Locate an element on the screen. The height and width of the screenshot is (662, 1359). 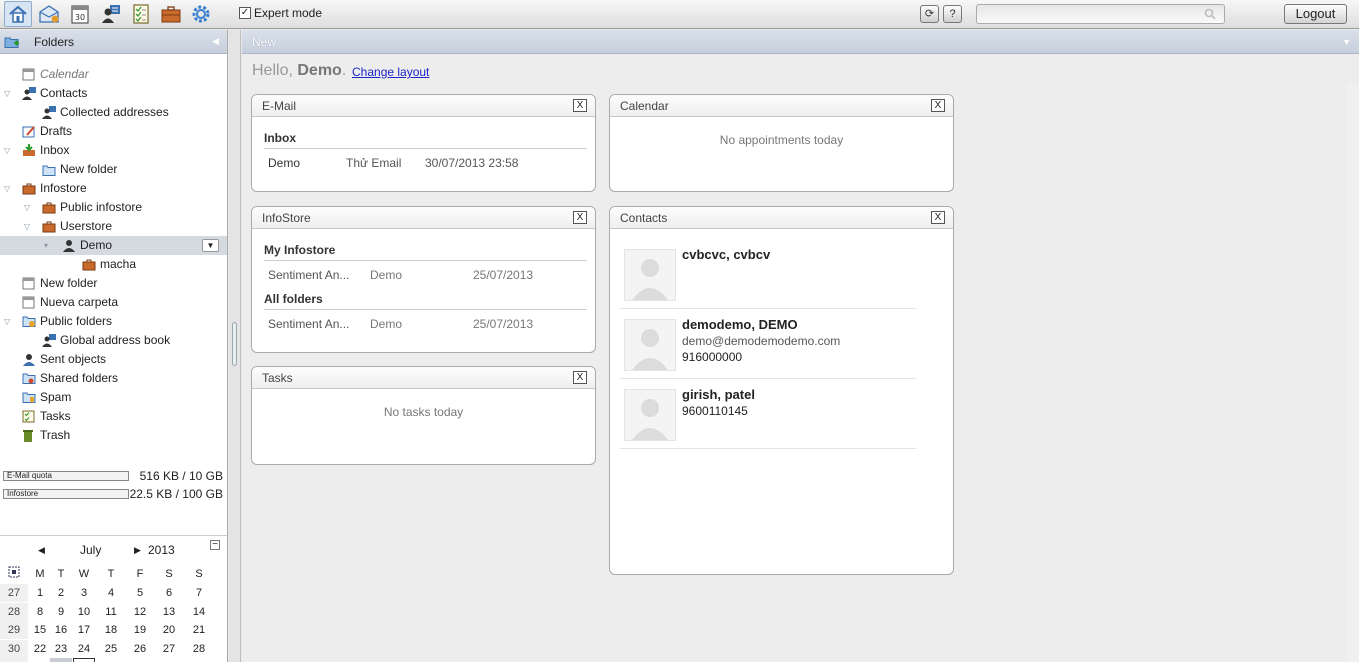
splitter-grip is located at coordinates (234, 344).